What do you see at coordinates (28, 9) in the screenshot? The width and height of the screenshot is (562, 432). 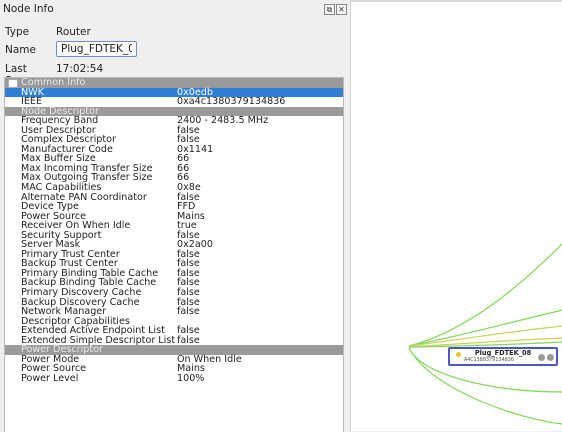 I see `panel-title: Node Info` at bounding box center [28, 9].